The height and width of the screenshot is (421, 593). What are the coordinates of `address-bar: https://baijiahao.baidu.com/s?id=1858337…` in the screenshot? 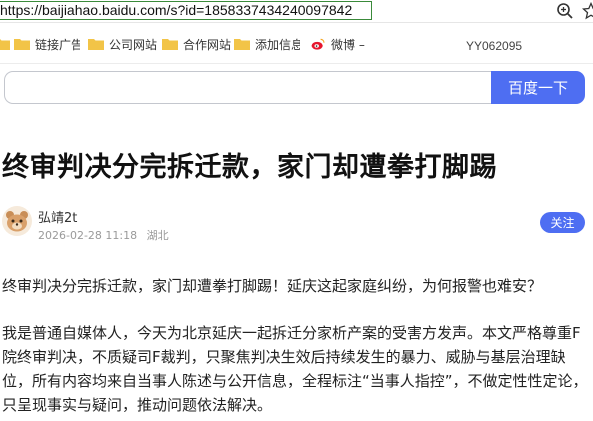 It's located at (296, 11).